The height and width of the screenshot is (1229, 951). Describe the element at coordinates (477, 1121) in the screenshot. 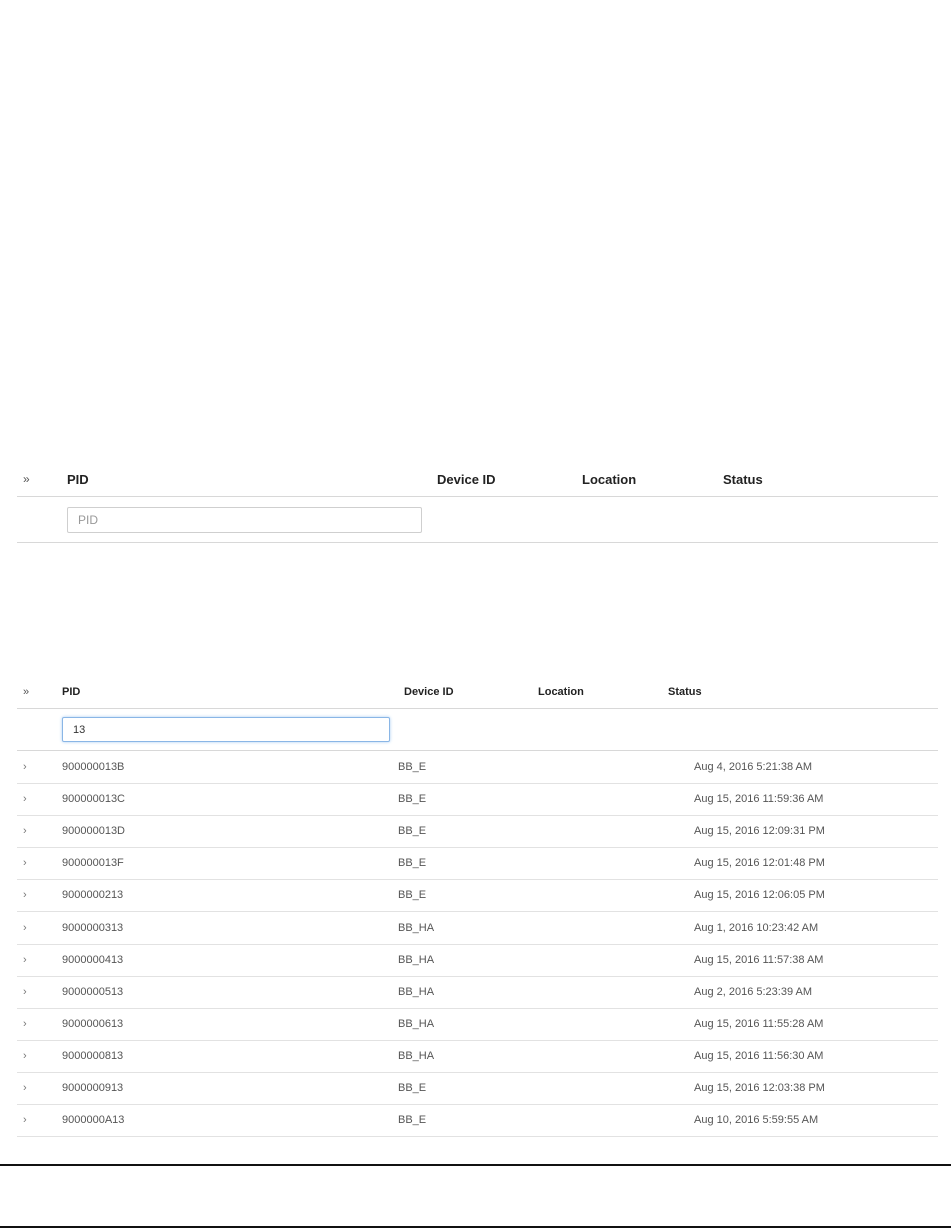

I see `table-row: › 9000000A13 BB_E Aug 10, 2016 5:59:55 AM` at that location.